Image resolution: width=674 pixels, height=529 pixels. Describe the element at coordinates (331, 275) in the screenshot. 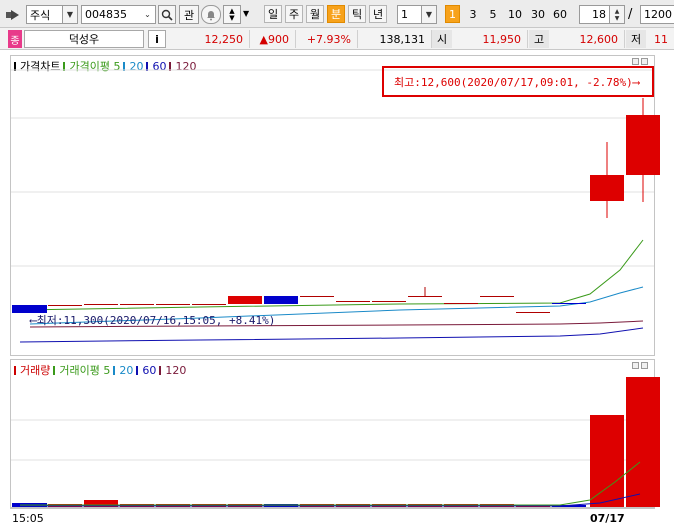

I see `ma5-line` at that location.